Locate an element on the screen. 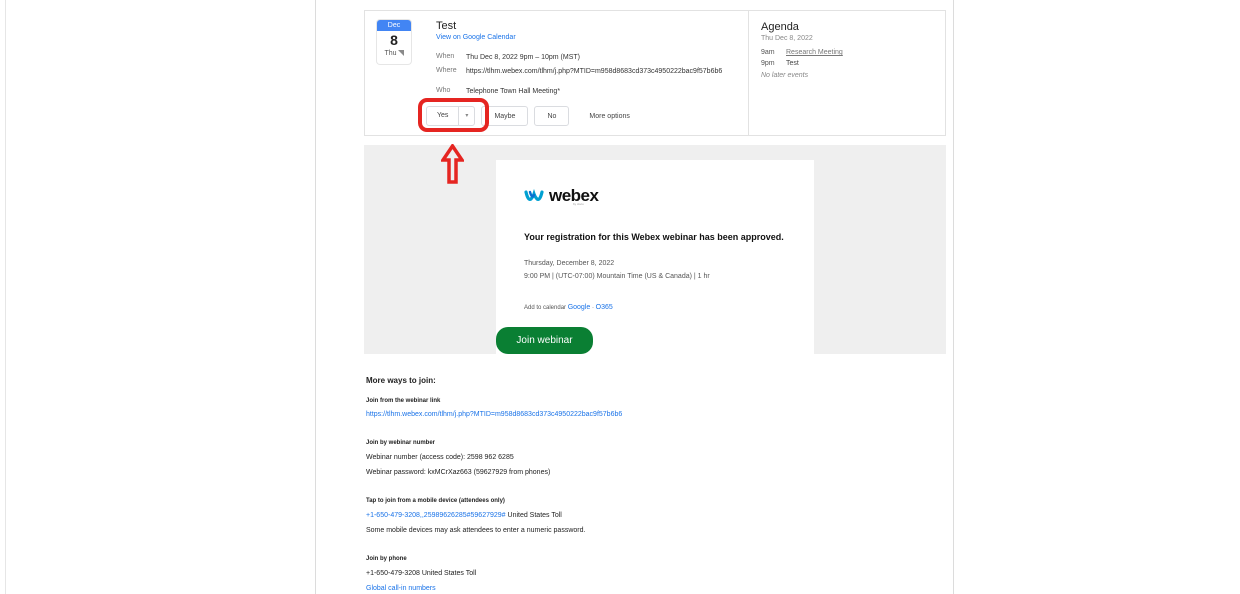  mobile-number-link: +1-650-479-3208,,25989626285#59627929# is located at coordinates (436, 515).